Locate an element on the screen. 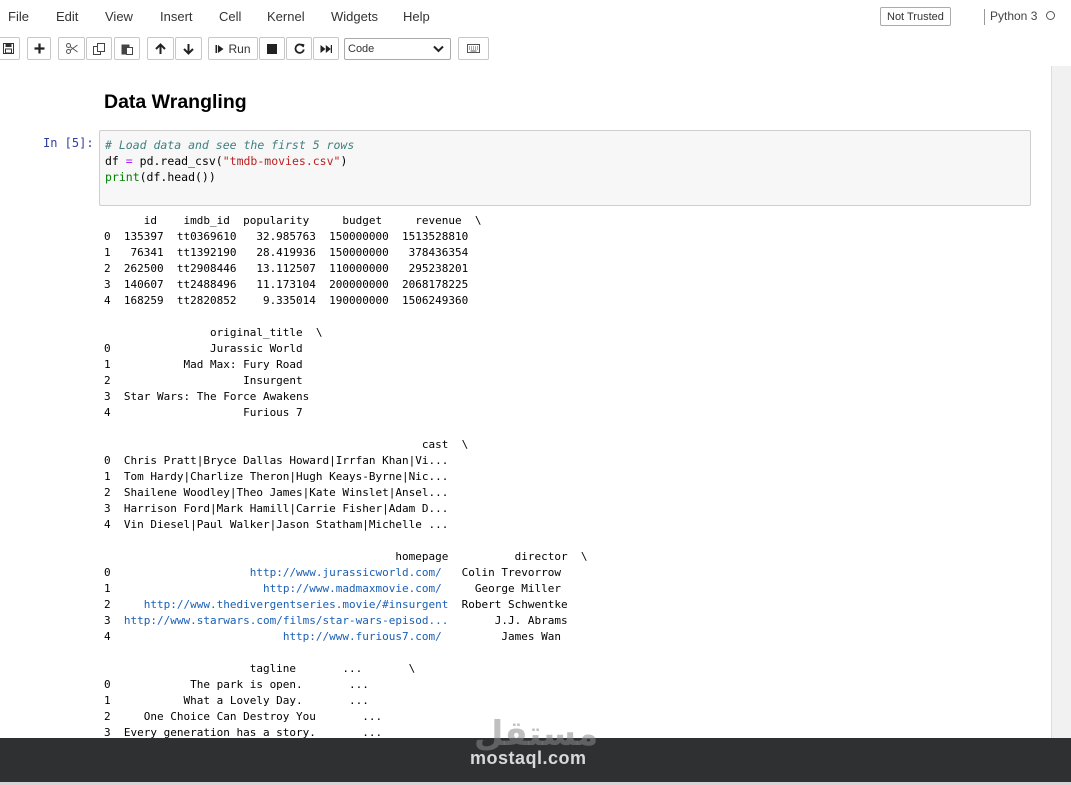 The width and height of the screenshot is (1071, 785). arrow-up-icon is located at coordinates (160, 48).